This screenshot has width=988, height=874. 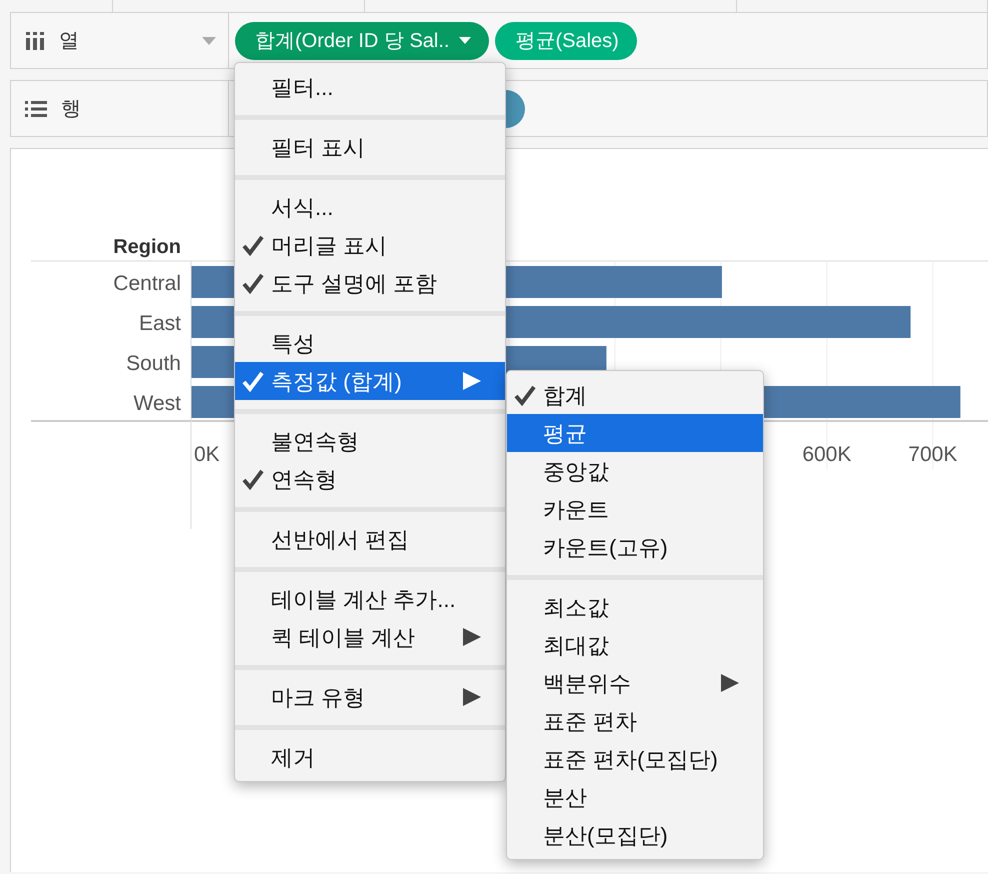 What do you see at coordinates (635, 721) in the screenshot?
I see `menu-item: 표준 편차` at bounding box center [635, 721].